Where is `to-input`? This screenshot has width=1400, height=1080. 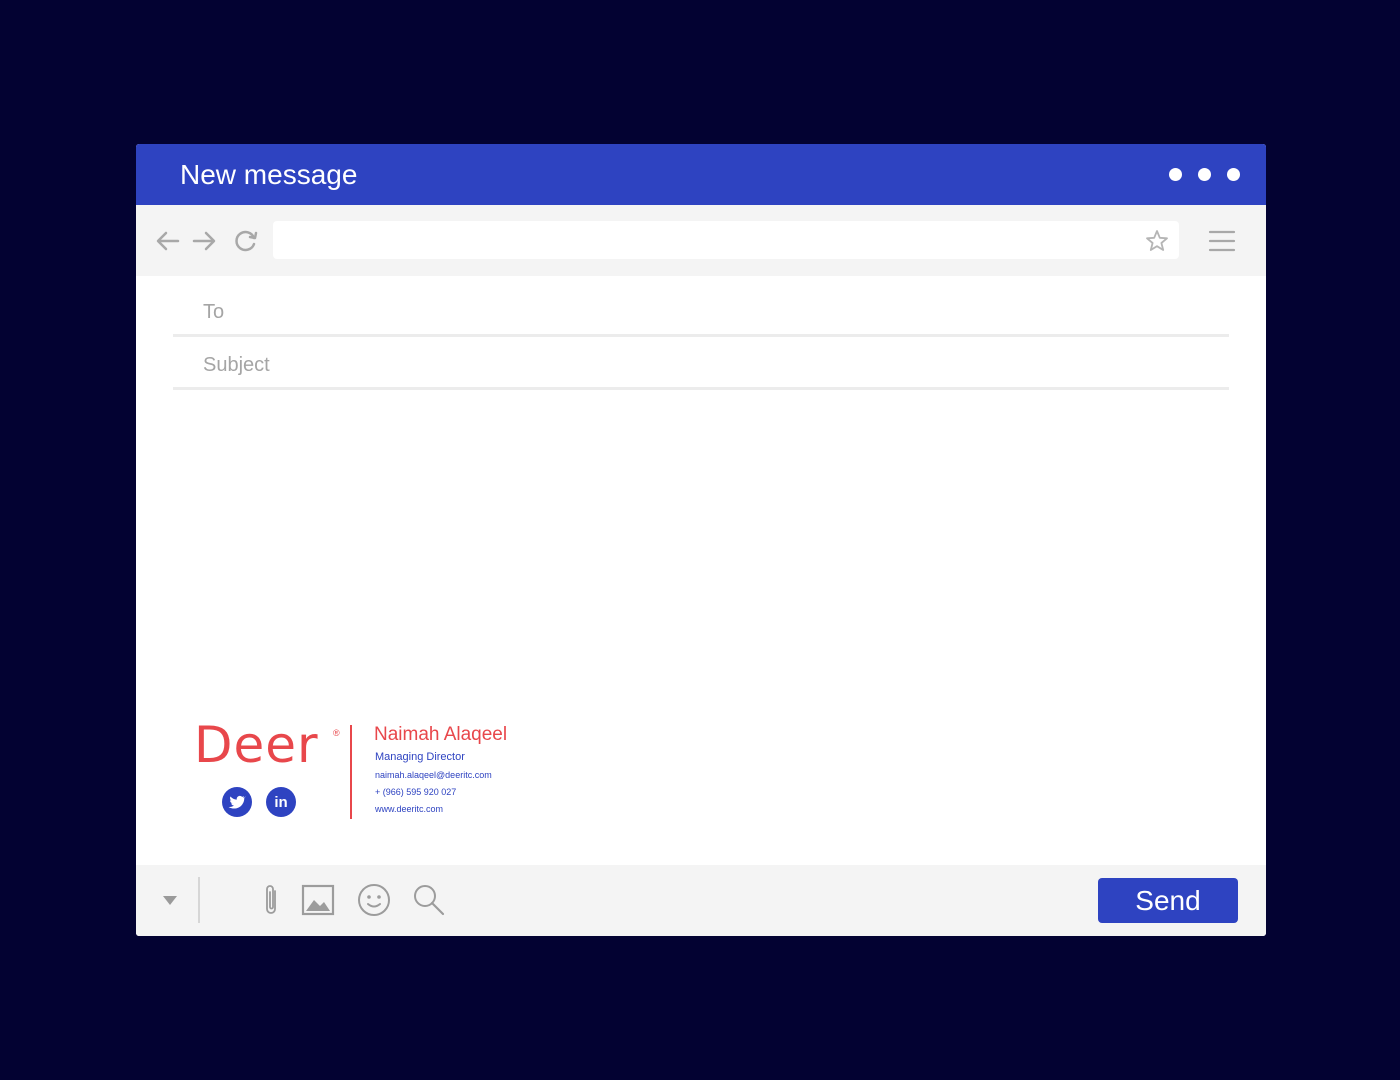 to-input is located at coordinates (703, 312).